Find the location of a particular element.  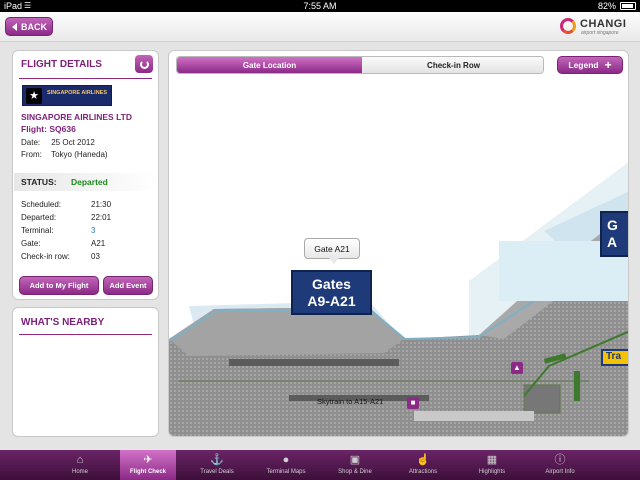

departed-label: Departed: is located at coordinates (39, 217).